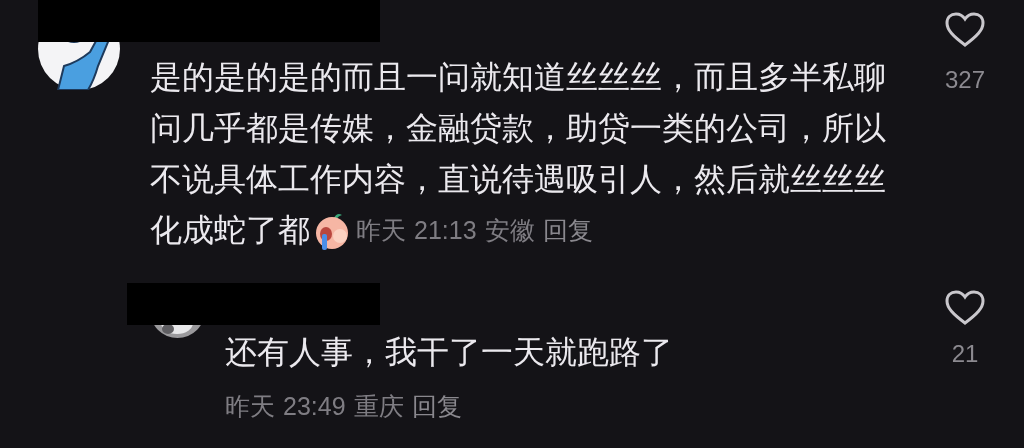 The image size is (1024, 448). I want to click on comment-text: 不说具体工作内容，直说待遇吸引人，然后就丝丝丝, so click(518, 179).